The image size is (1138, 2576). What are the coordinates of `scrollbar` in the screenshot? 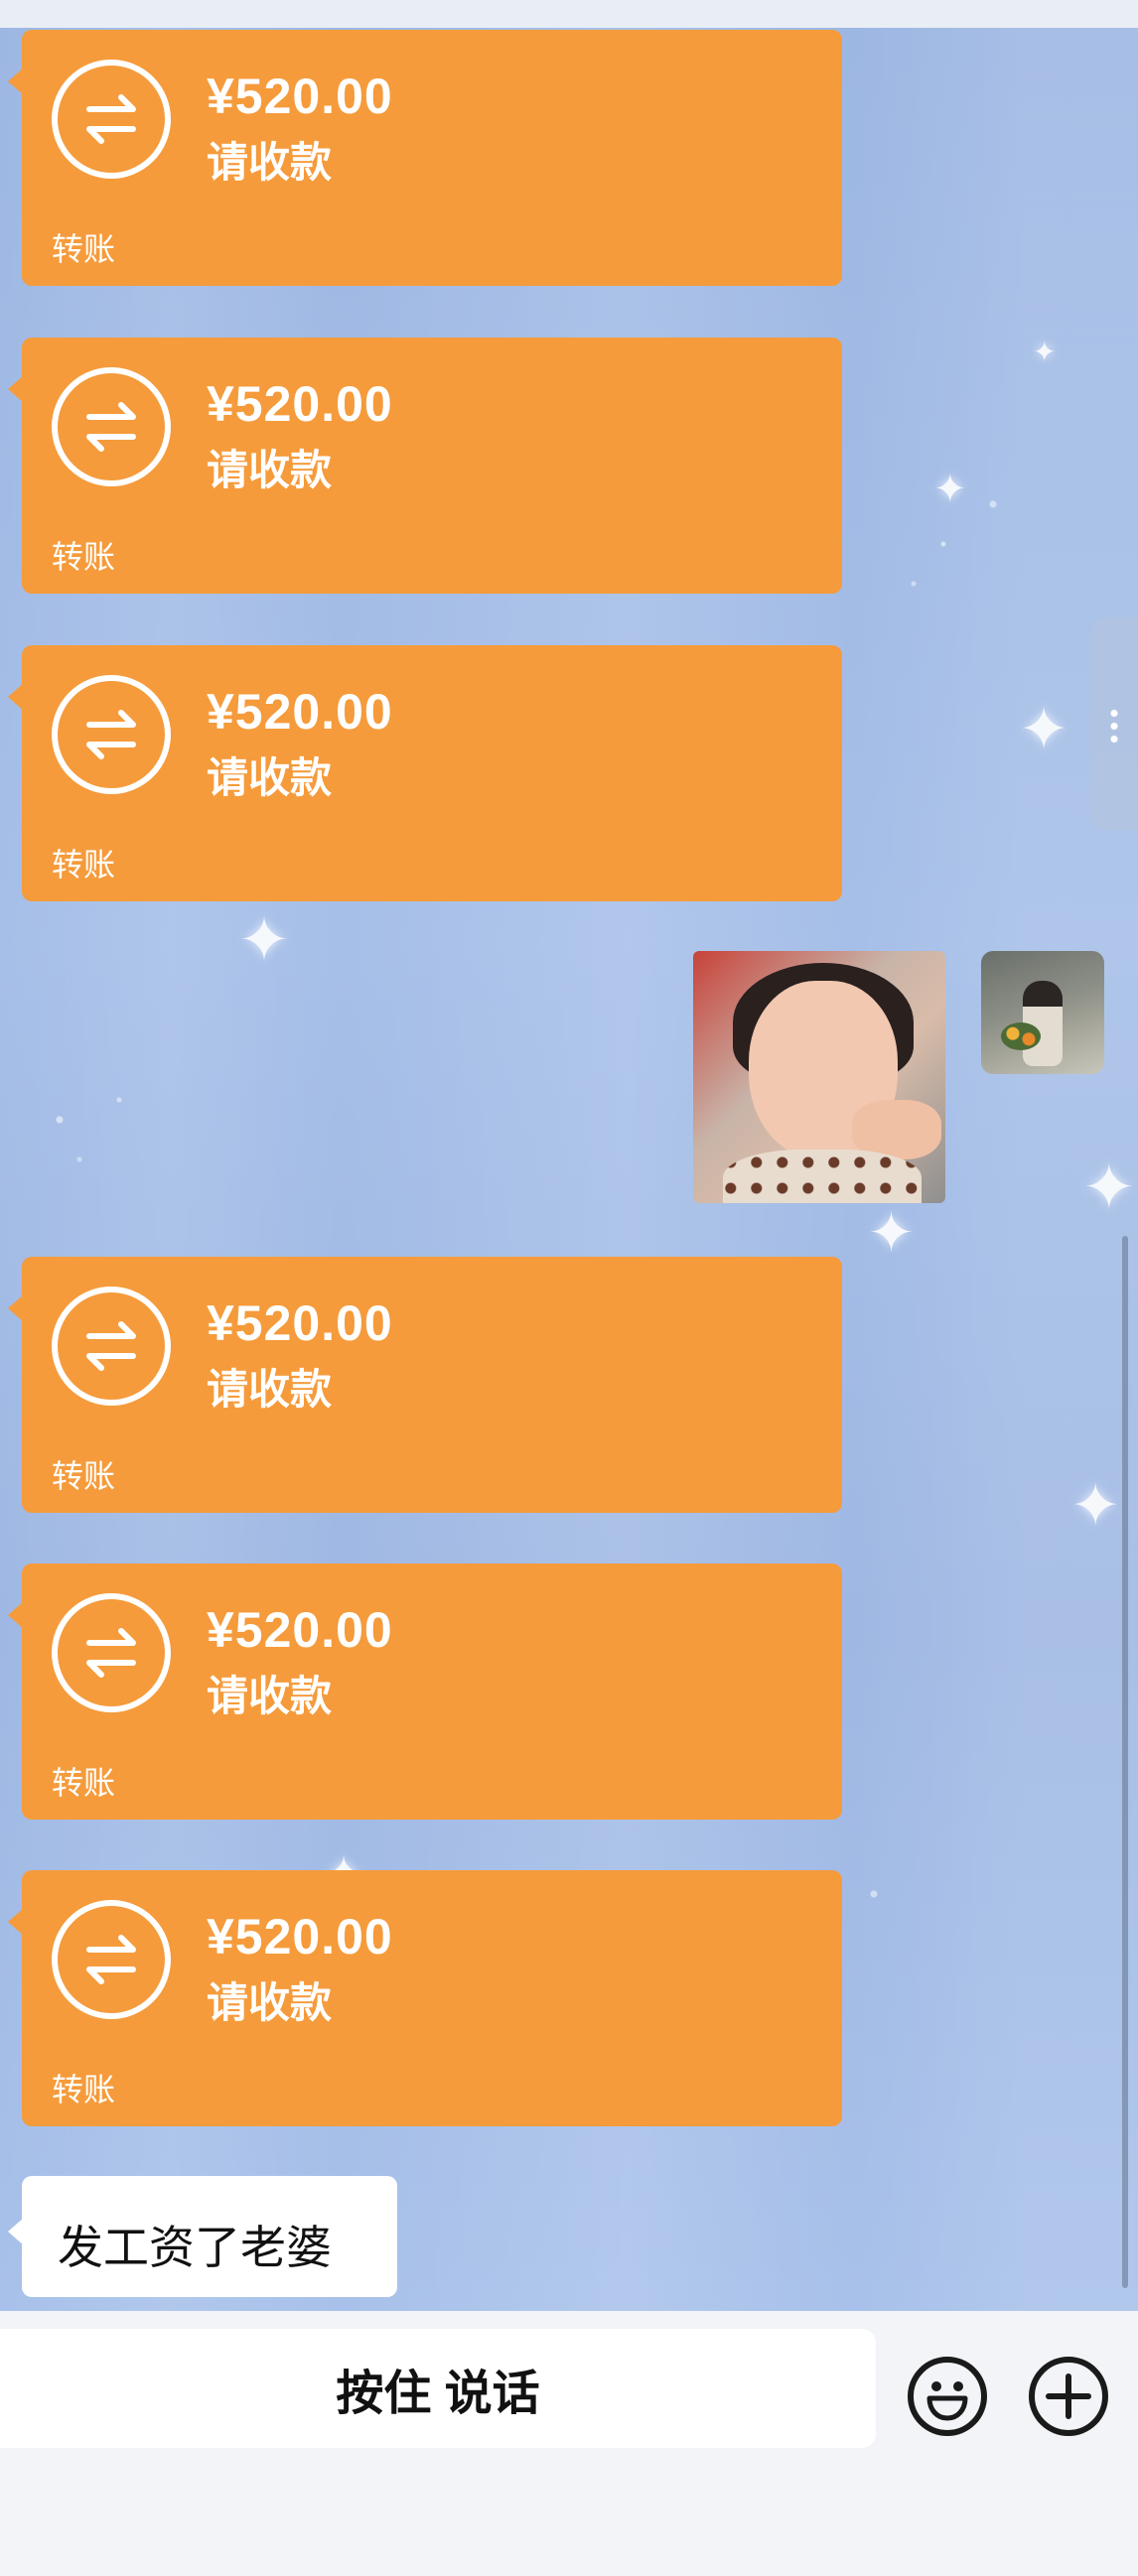 It's located at (1125, 1762).